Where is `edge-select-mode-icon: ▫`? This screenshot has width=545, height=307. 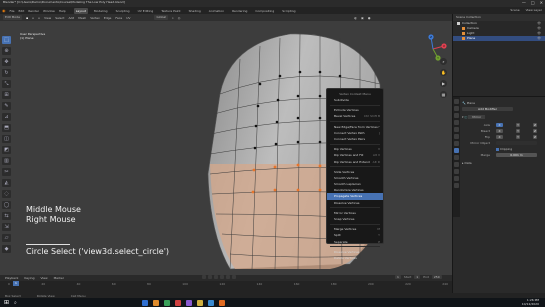
edge-select-mode-icon: ▫ is located at coordinates (33, 18).